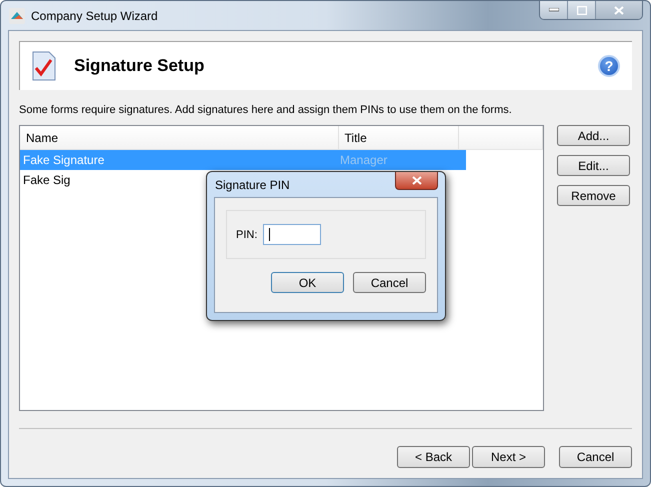 This screenshot has width=651, height=487. What do you see at coordinates (94, 15) in the screenshot?
I see `window-title: Company Setup Wizard` at bounding box center [94, 15].